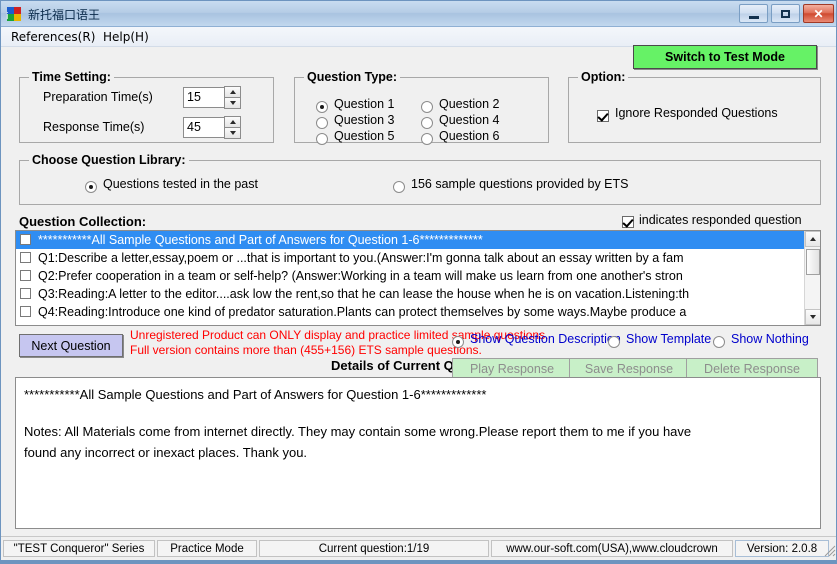 The image size is (837, 564). I want to click on scrollbar-thumb, so click(813, 262).